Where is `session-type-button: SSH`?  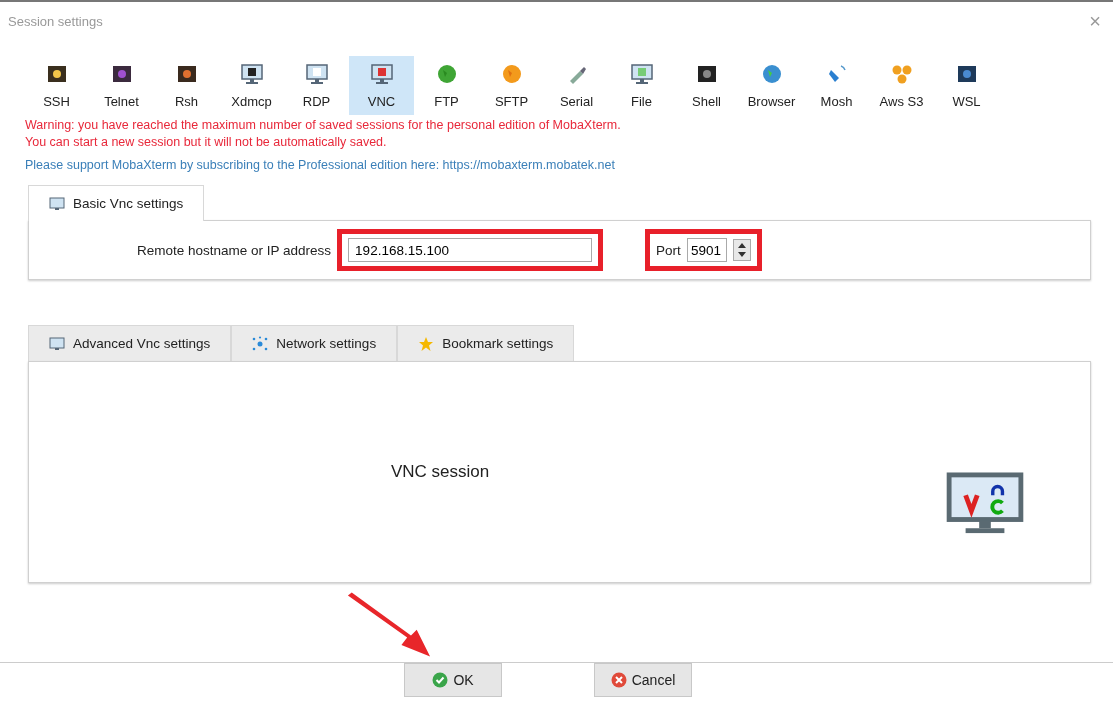
session-type-button: SSH is located at coordinates (56, 85).